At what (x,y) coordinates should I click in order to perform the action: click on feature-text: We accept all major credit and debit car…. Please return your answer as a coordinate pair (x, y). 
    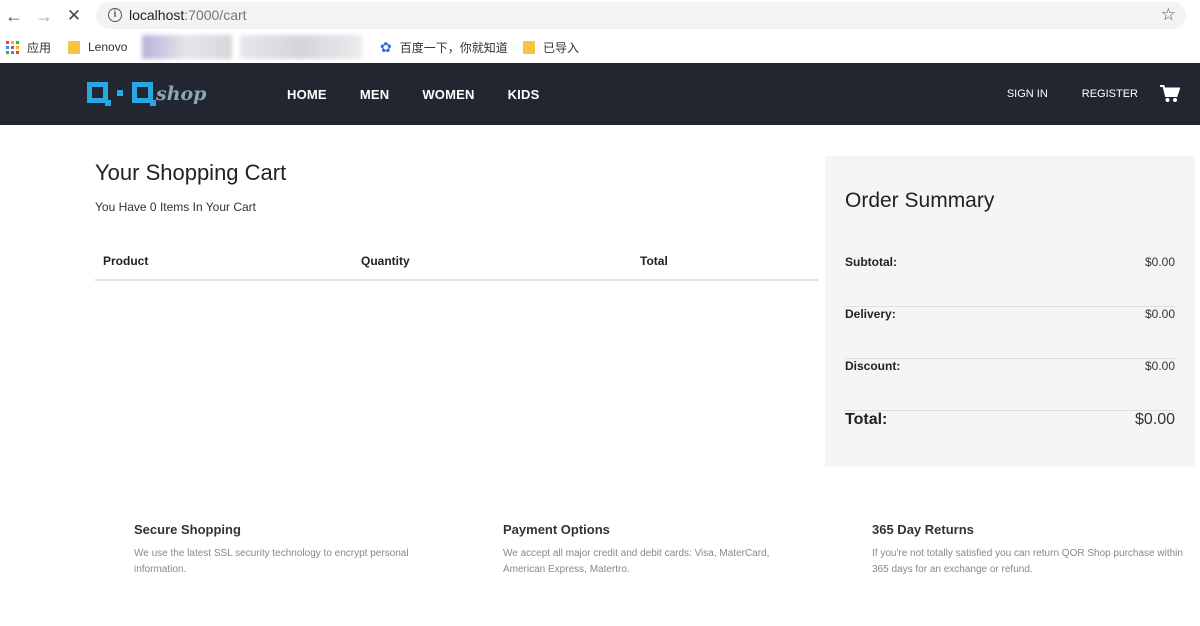
    Looking at the image, I should click on (636, 561).